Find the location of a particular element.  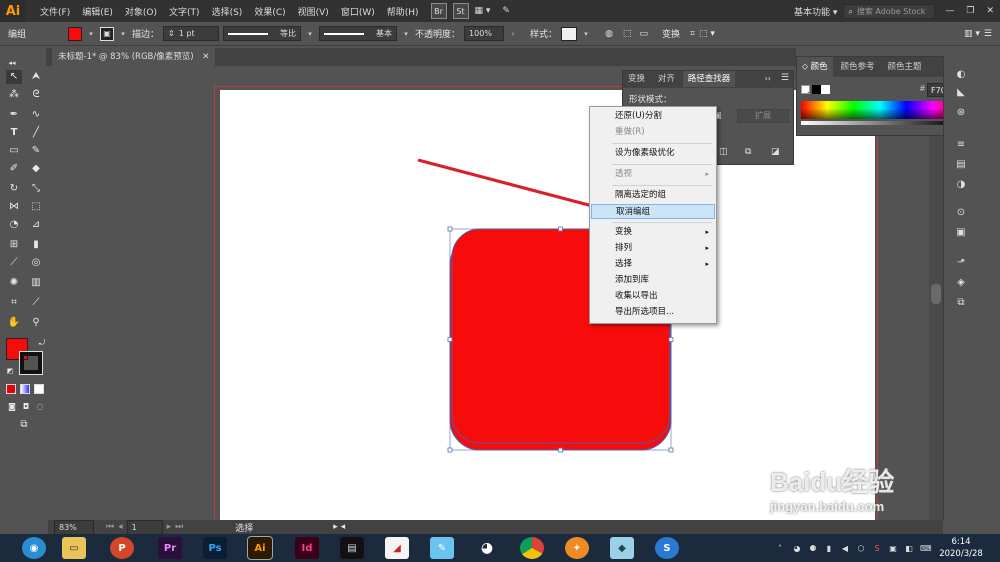

graphic-styles-icon: ▣ is located at coordinates (961, 233).